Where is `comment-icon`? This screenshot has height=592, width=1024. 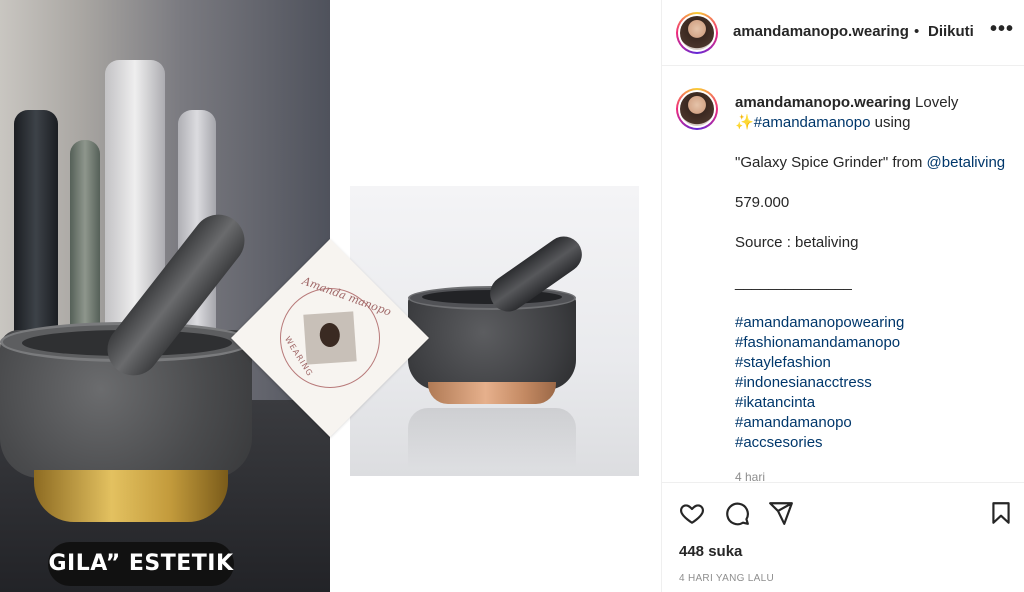
comment-icon is located at coordinates (737, 513).